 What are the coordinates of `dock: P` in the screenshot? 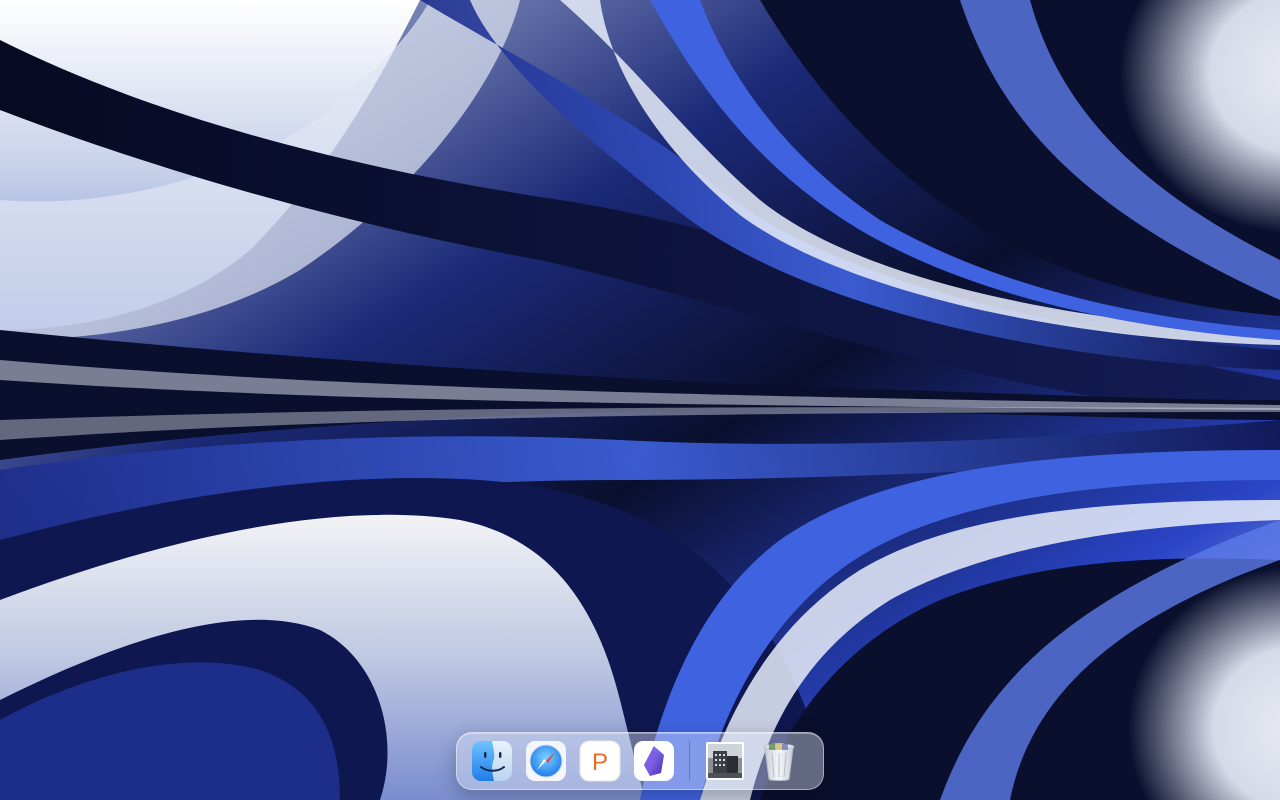 It's located at (640, 761).